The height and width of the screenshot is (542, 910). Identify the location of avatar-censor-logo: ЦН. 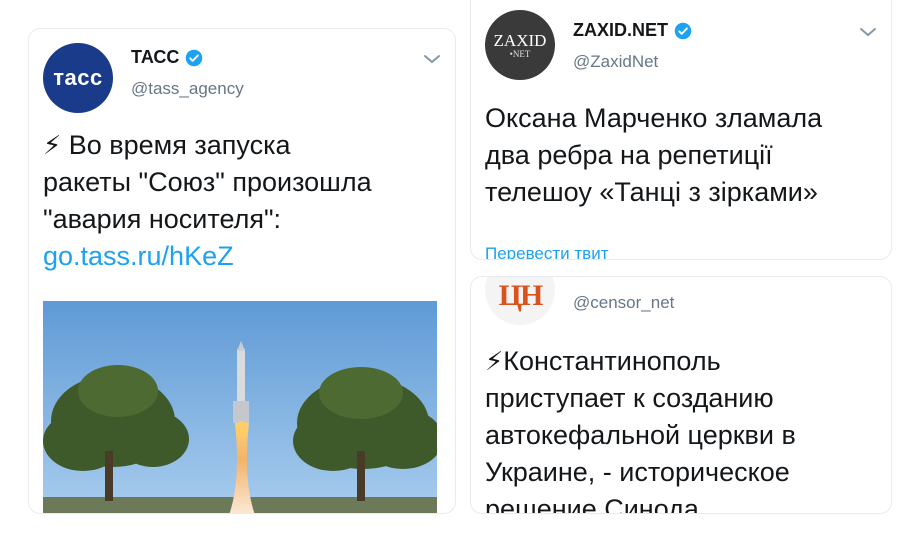
(521, 295).